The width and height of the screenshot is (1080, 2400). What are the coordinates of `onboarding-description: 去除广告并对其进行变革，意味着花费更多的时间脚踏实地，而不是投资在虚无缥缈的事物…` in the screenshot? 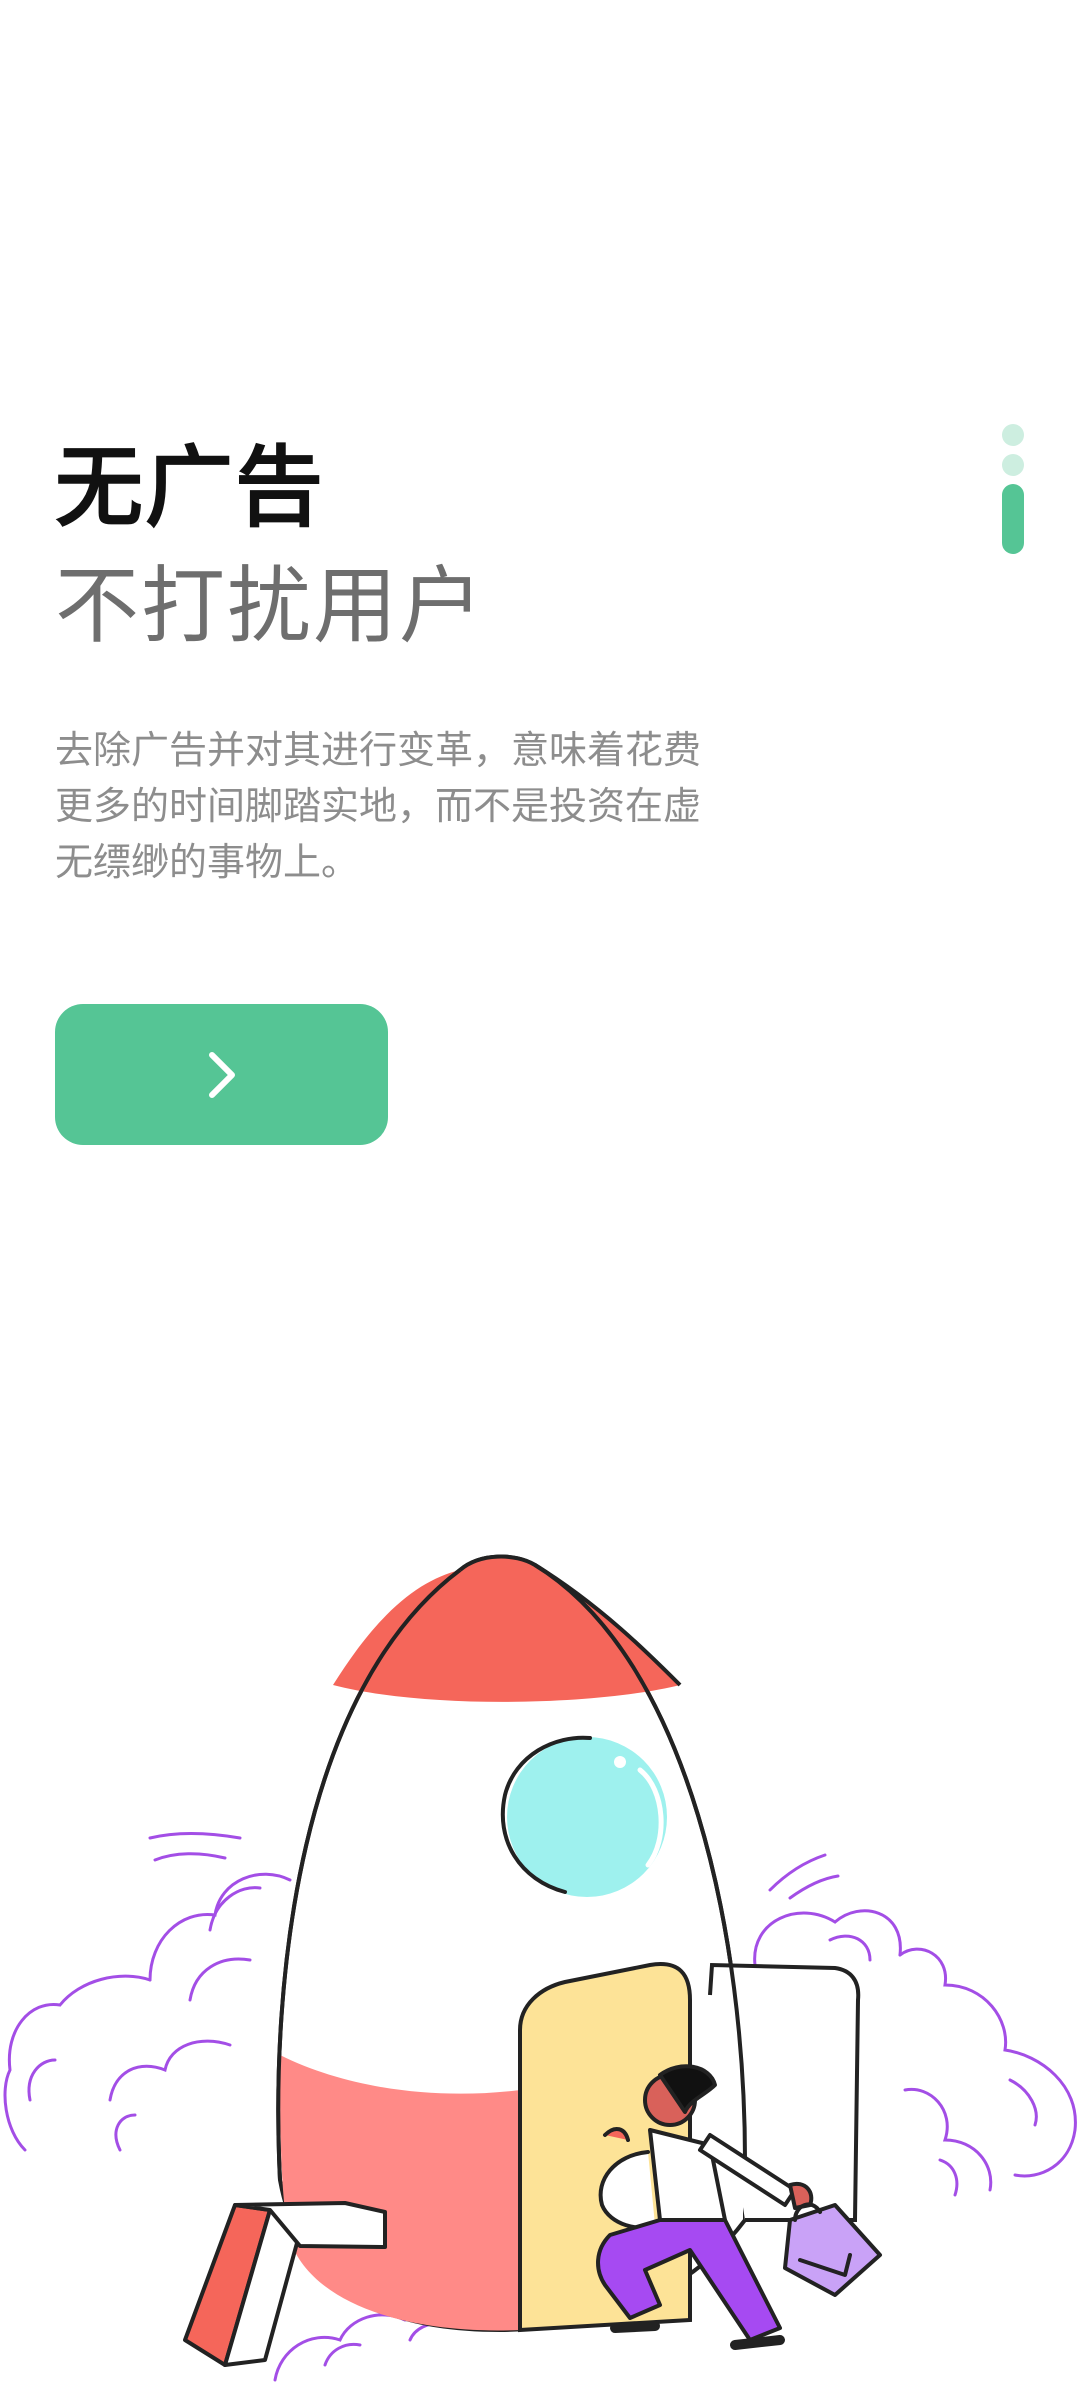 It's located at (378, 806).